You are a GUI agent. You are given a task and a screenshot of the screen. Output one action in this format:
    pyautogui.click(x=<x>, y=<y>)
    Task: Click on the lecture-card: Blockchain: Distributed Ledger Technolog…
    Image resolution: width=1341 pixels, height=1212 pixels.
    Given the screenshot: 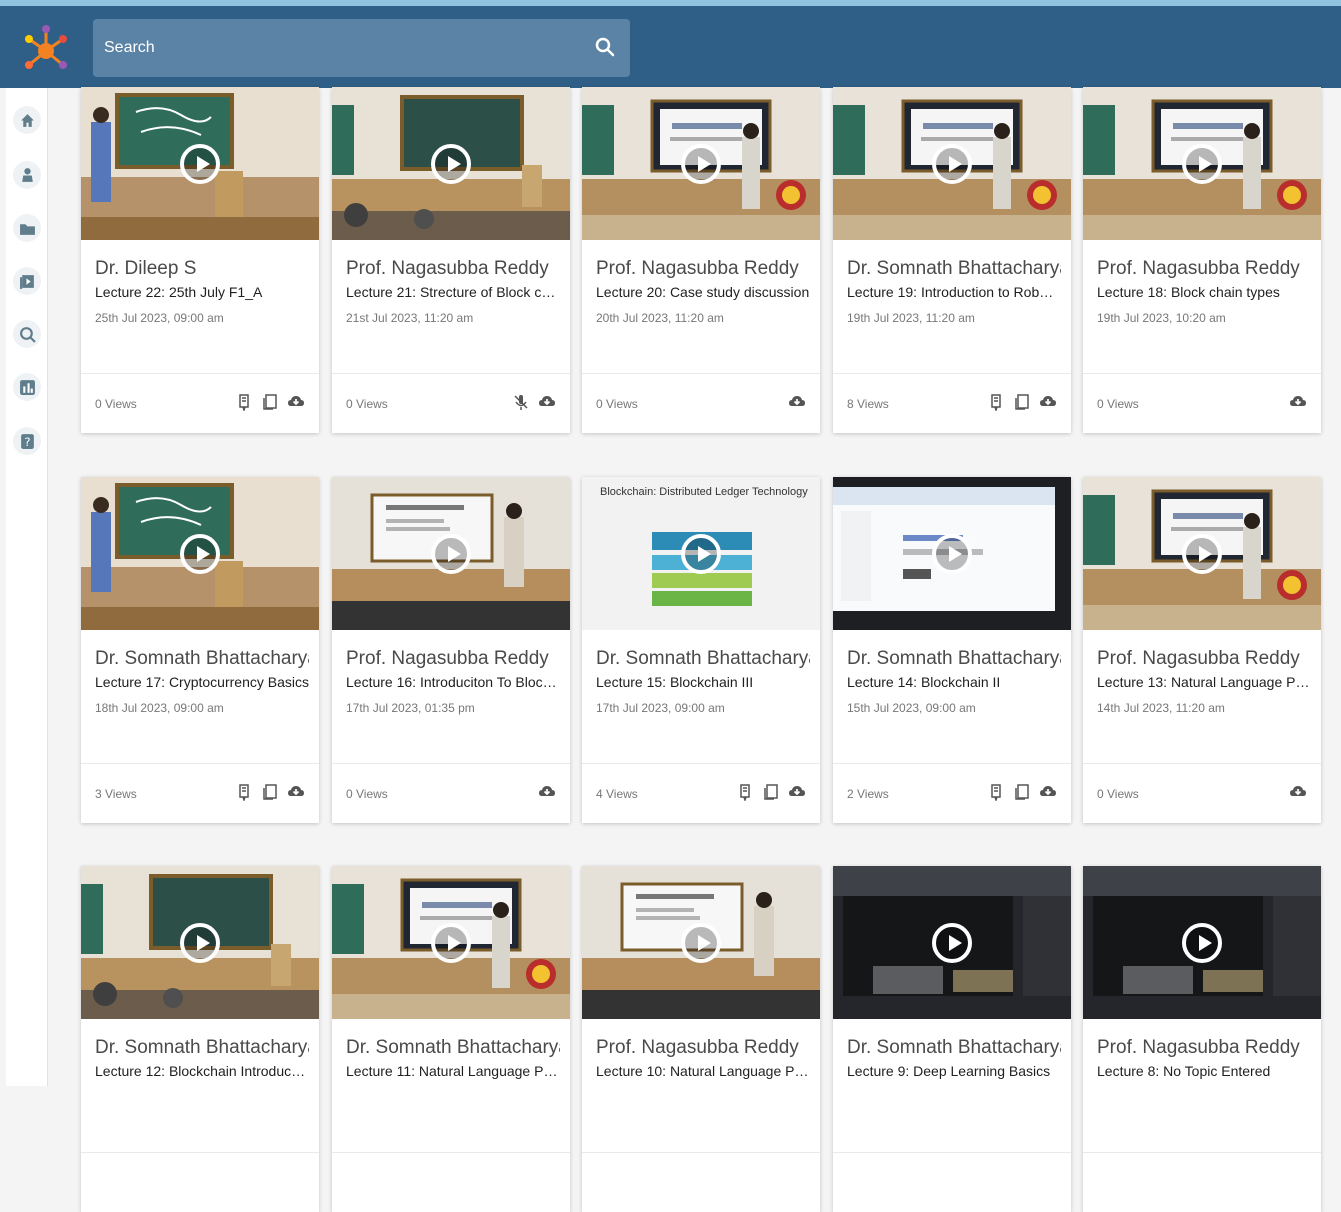 What is the action you would take?
    pyautogui.click(x=701, y=650)
    